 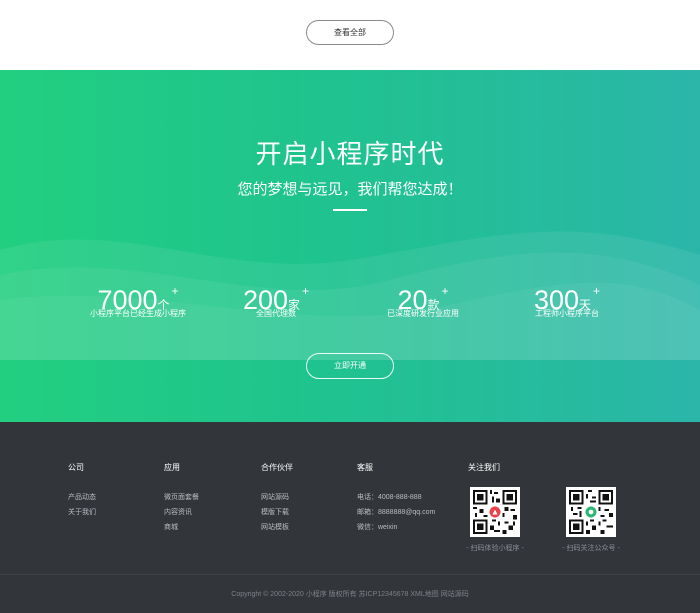 What do you see at coordinates (350, 210) in the screenshot?
I see `hero-divider` at bounding box center [350, 210].